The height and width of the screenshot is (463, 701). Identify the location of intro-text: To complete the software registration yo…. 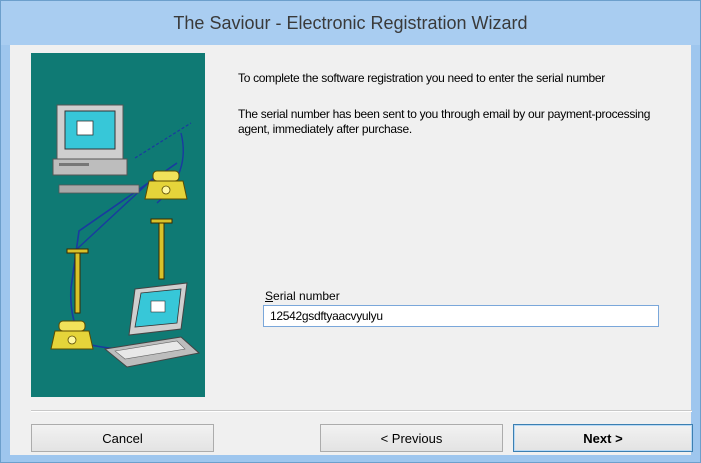
(421, 78).